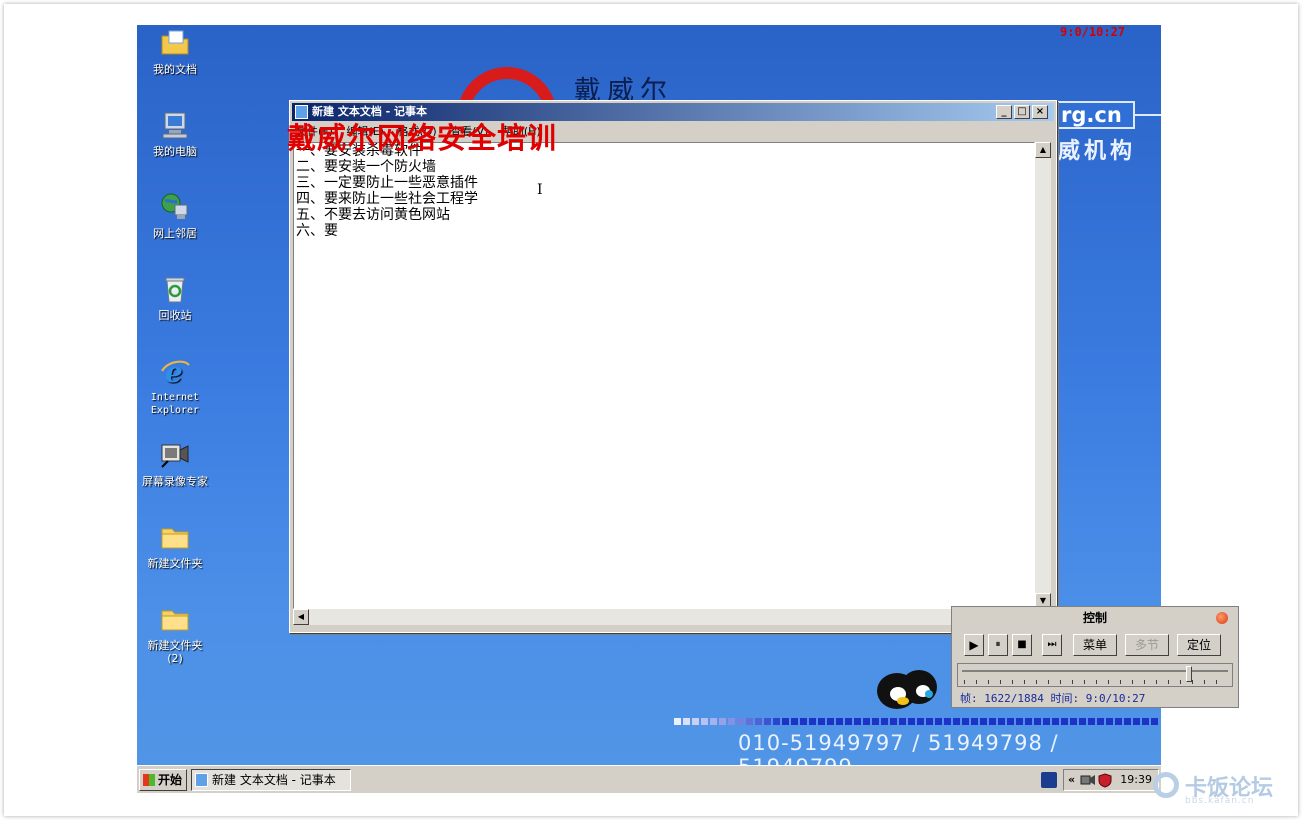 The image size is (1303, 823). What do you see at coordinates (175, 371) in the screenshot?
I see `ie-icon: e` at bounding box center [175, 371].